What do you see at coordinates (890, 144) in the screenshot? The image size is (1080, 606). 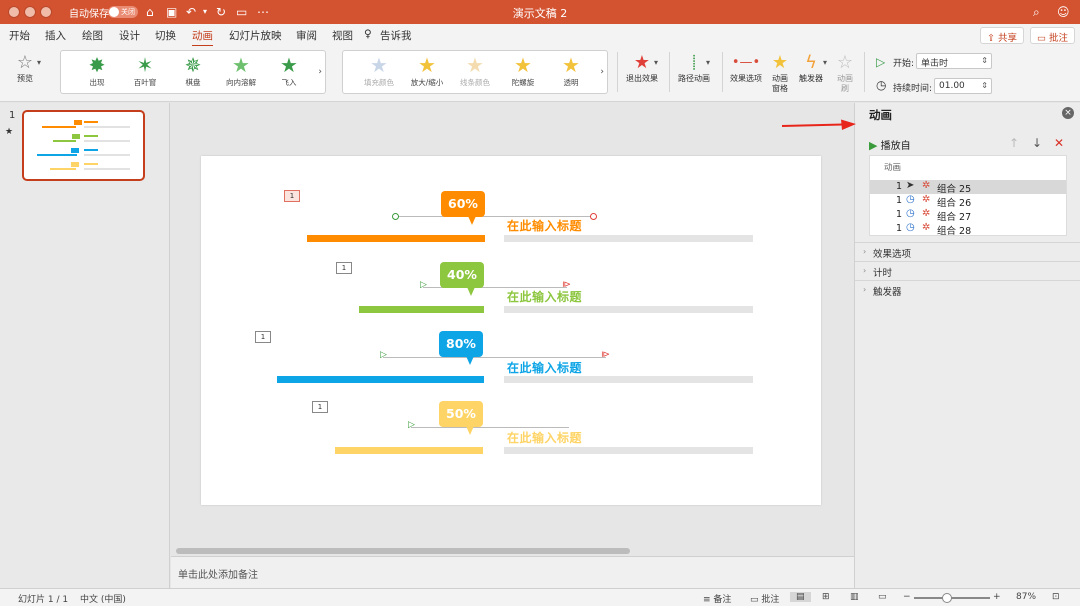 I see `play-from-button: ▶ 播放自` at bounding box center [890, 144].